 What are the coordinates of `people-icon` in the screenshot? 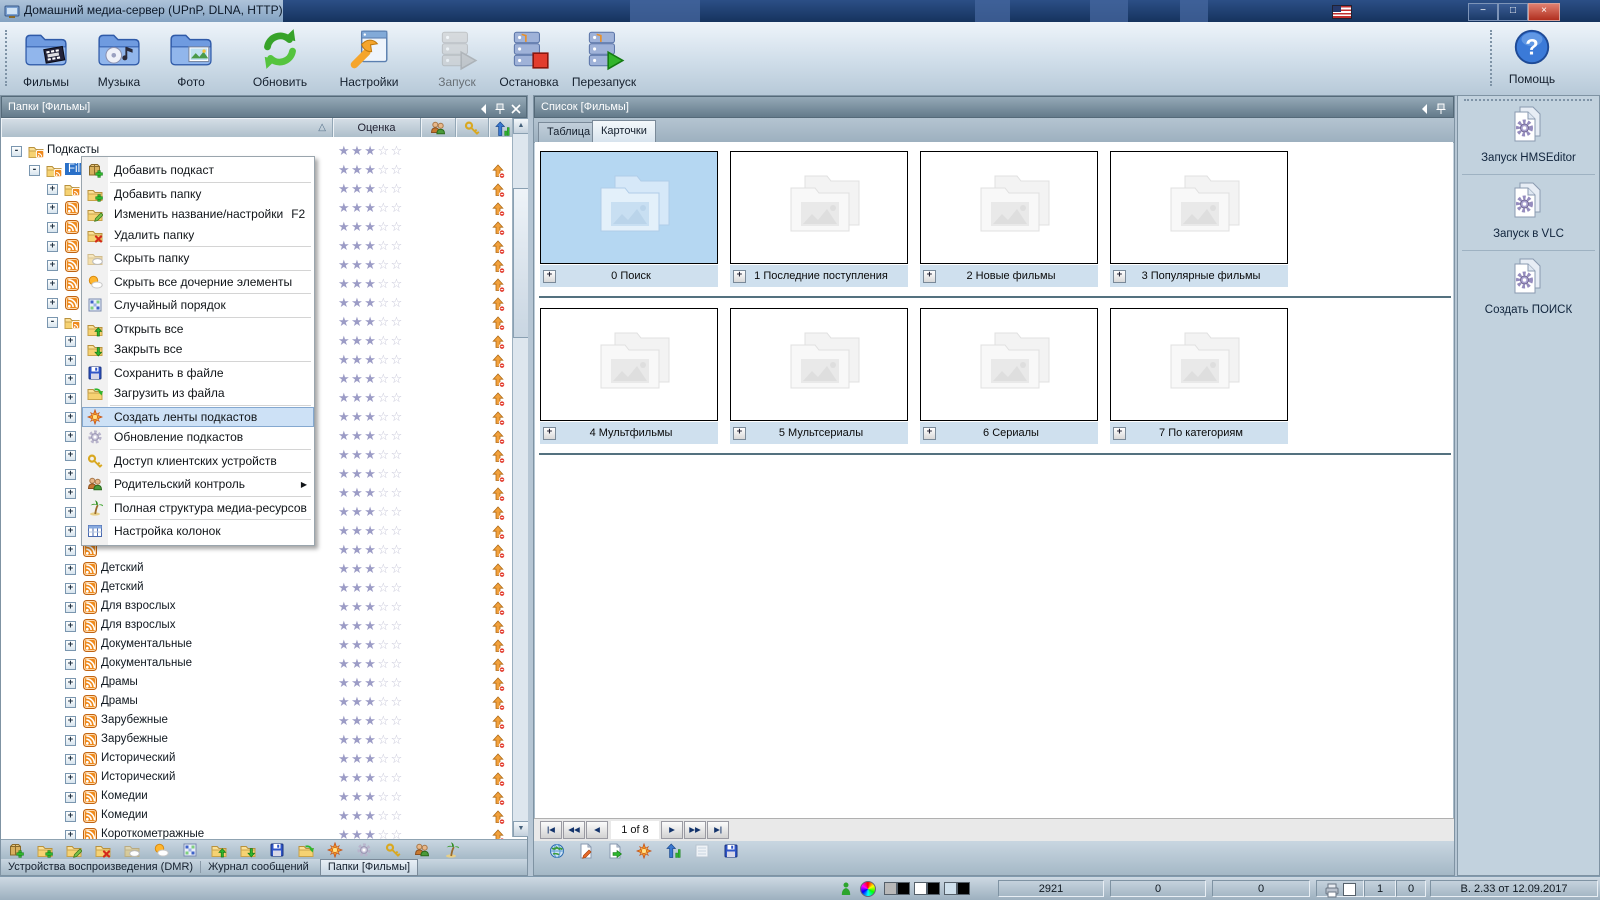 It's located at (422, 850).